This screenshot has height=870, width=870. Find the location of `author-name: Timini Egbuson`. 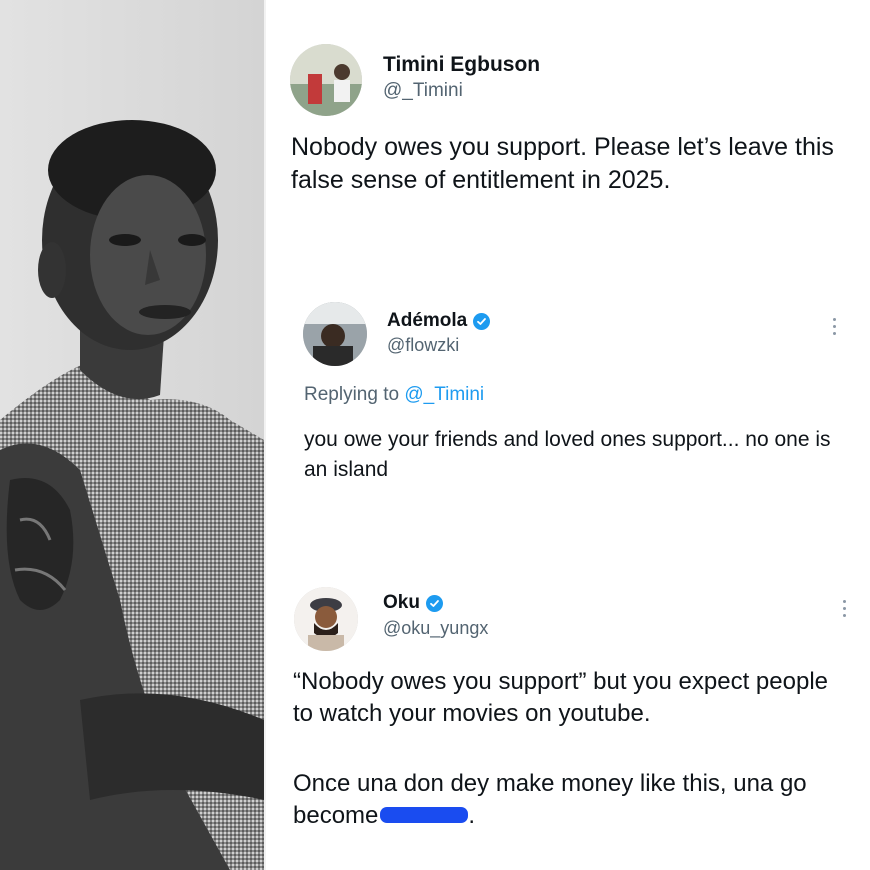

author-name: Timini Egbuson is located at coordinates (461, 65).